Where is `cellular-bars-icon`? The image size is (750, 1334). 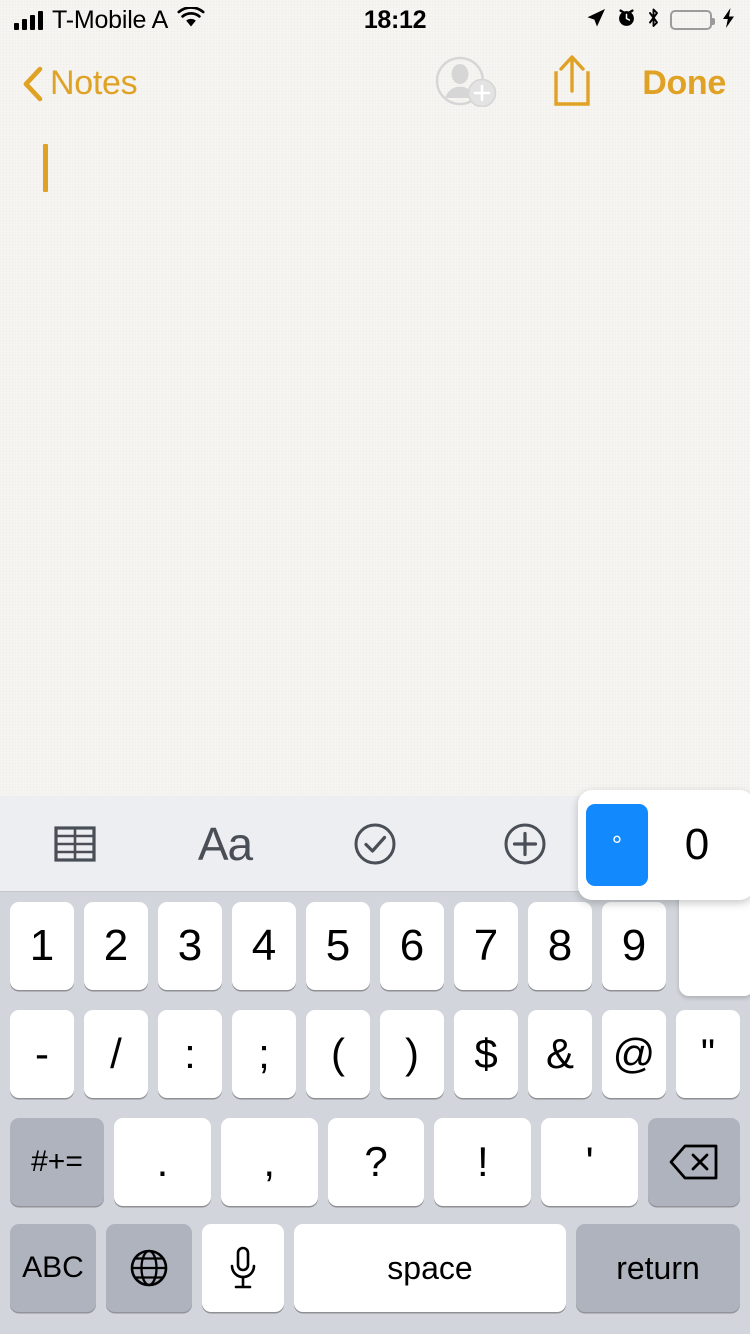
cellular-bars-icon is located at coordinates (28, 20).